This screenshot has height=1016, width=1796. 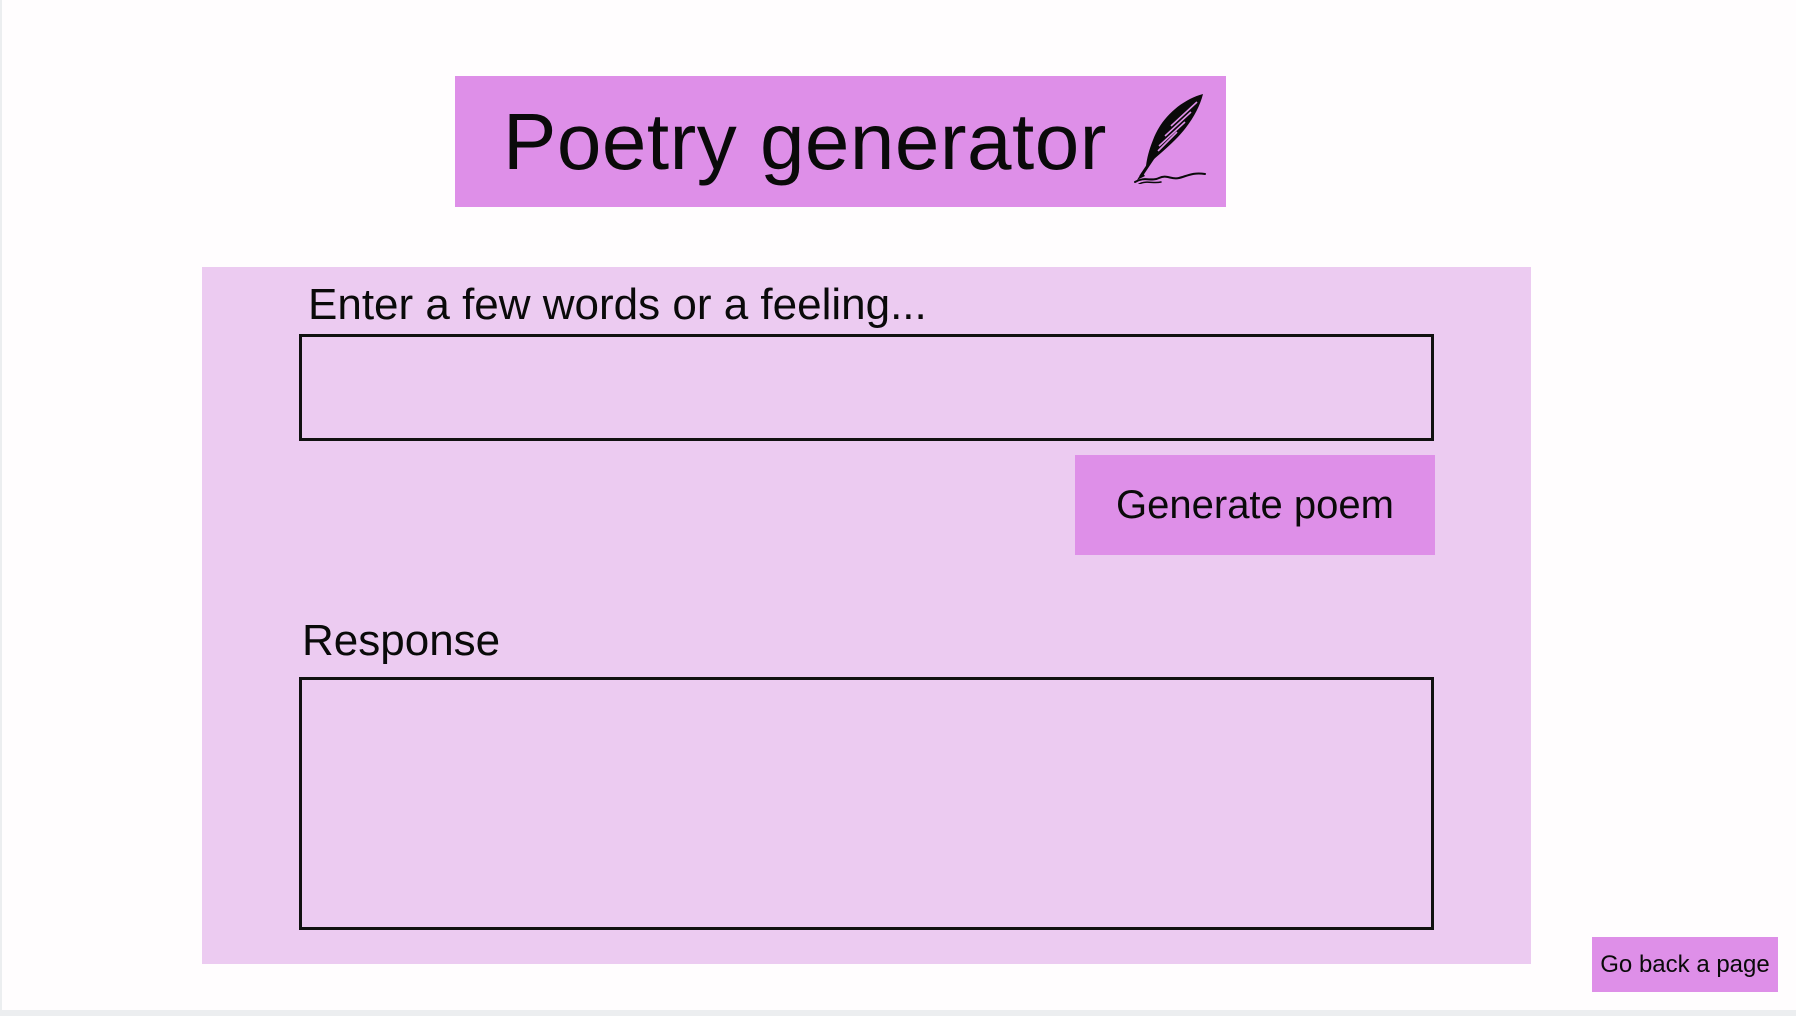 I want to click on prompt-input, so click(x=866, y=387).